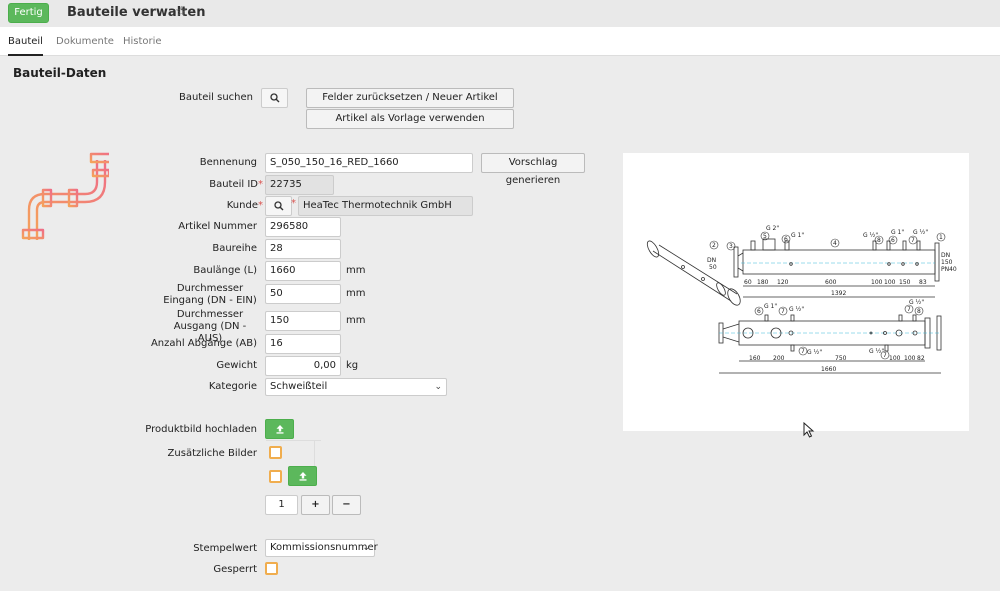 Image resolution: width=1000 pixels, height=591 pixels. I want to click on svg-text: 3, so click(731, 246).